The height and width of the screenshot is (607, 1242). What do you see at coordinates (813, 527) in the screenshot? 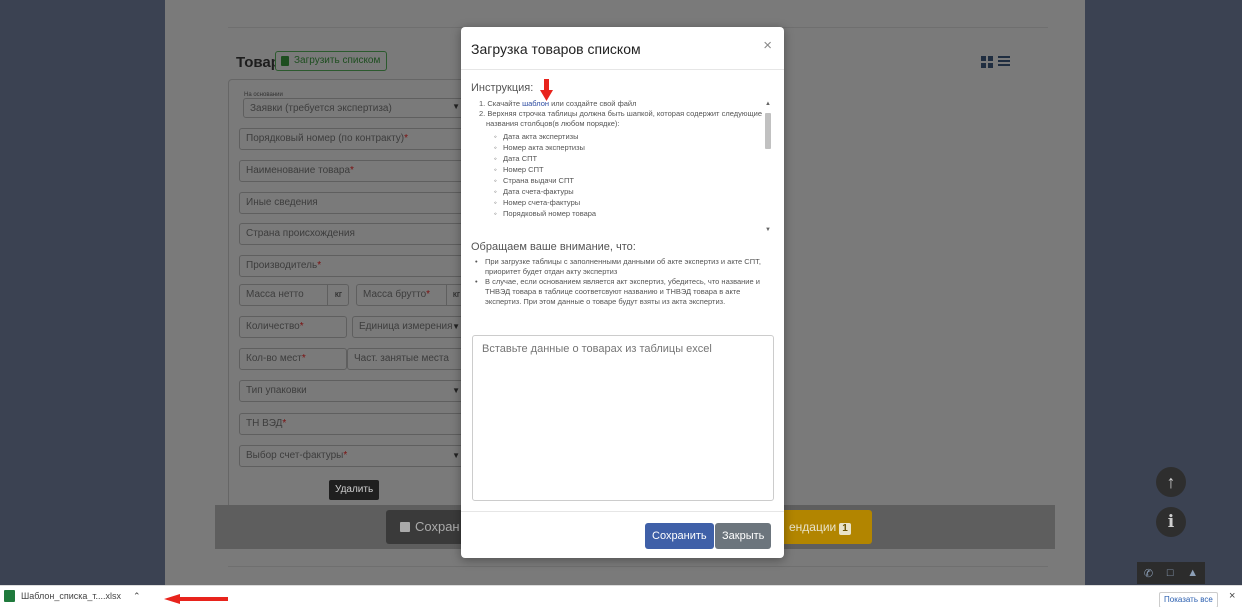
I see `recommendations-label: ендации` at bounding box center [813, 527].